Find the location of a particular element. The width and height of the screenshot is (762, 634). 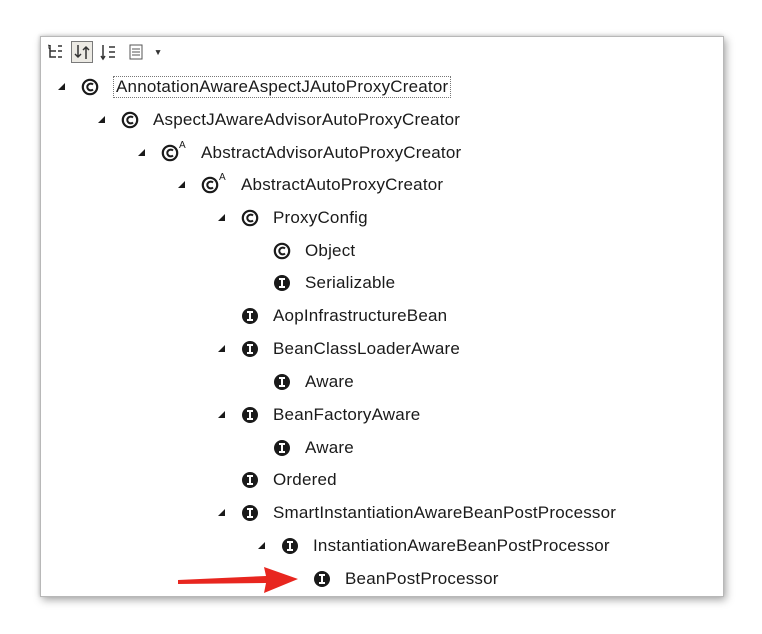

tree-node: Object is located at coordinates (302, 251).